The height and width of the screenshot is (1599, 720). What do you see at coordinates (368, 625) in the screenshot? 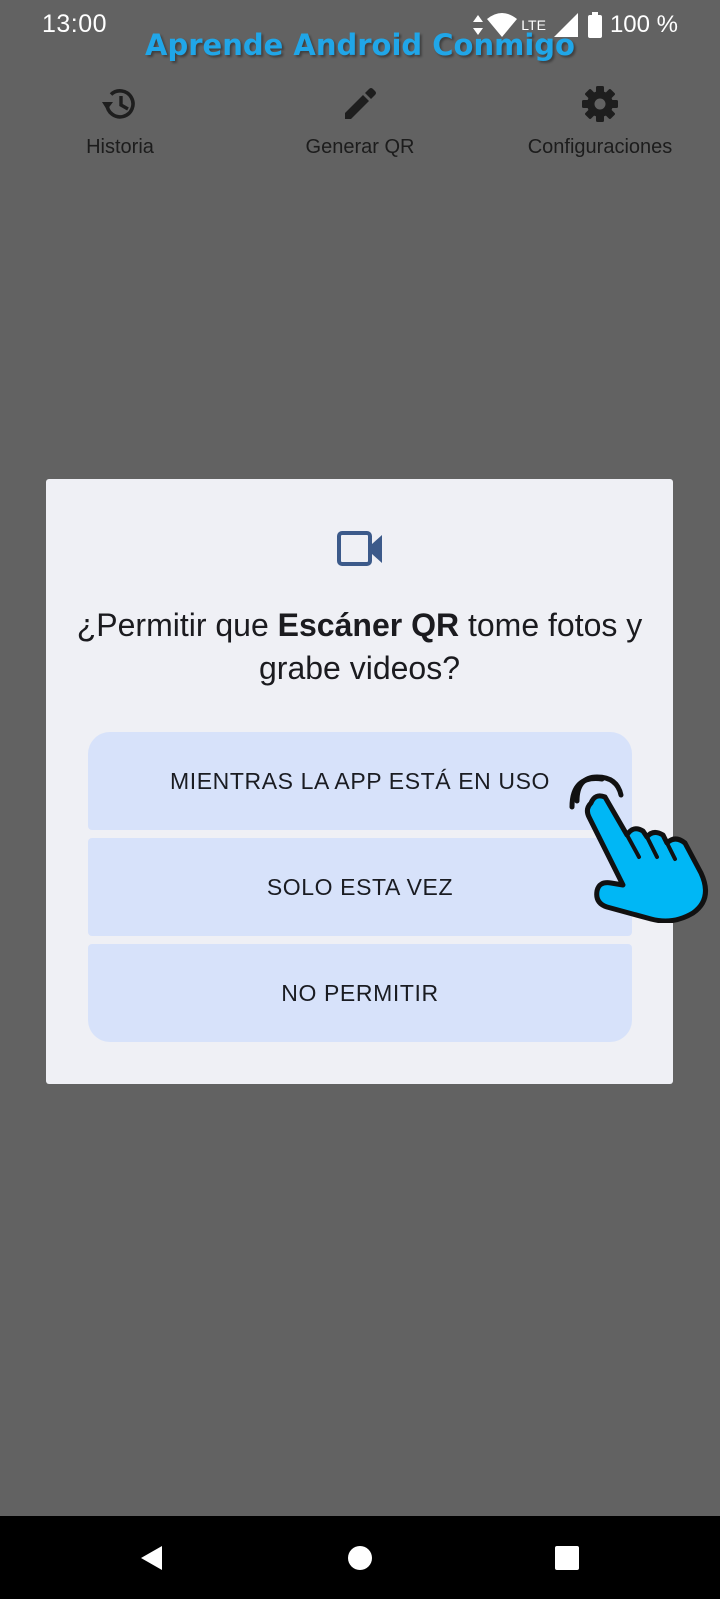
I see `dialog-title-app-name: Escáner QR` at bounding box center [368, 625].